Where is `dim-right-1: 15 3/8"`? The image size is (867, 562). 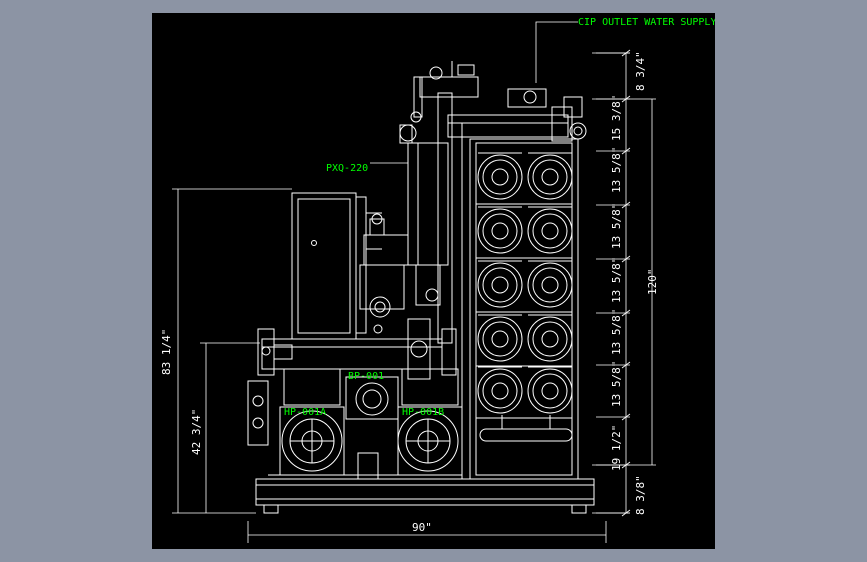 dim-right-1: 15 3/8" is located at coordinates (616, 118).